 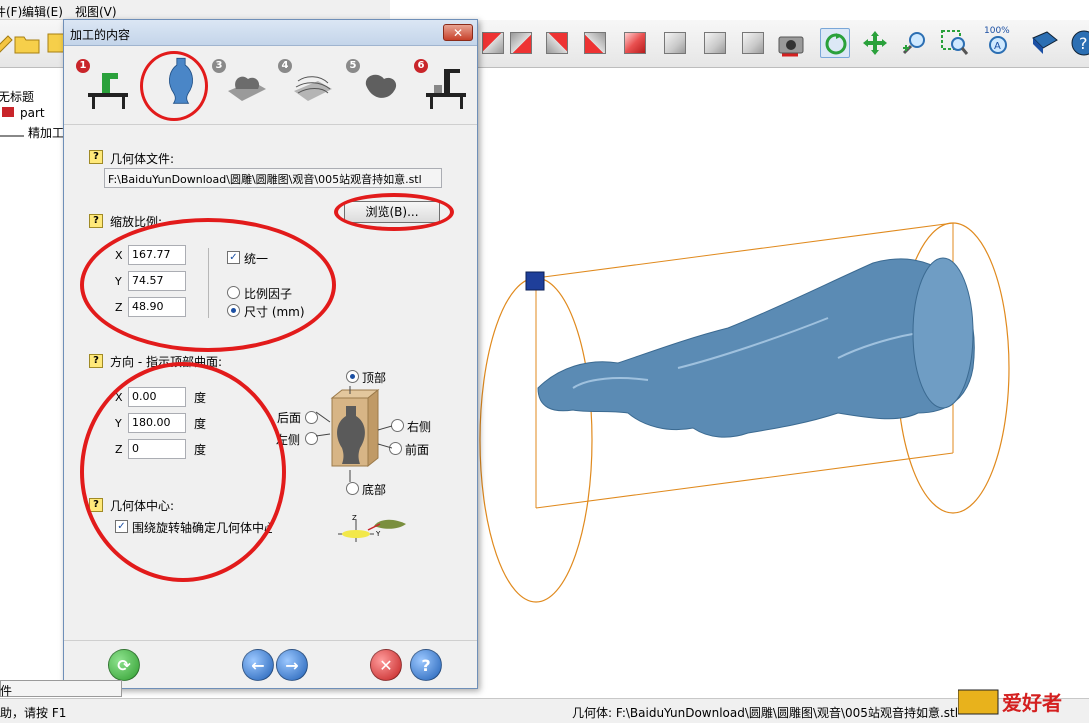 I want to click on step-6: 6, so click(x=445, y=85).